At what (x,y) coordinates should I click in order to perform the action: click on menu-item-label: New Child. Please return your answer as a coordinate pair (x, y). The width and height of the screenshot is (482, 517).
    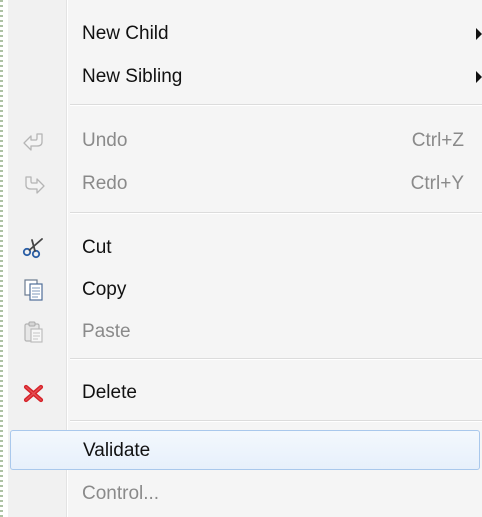
    Looking at the image, I should click on (125, 33).